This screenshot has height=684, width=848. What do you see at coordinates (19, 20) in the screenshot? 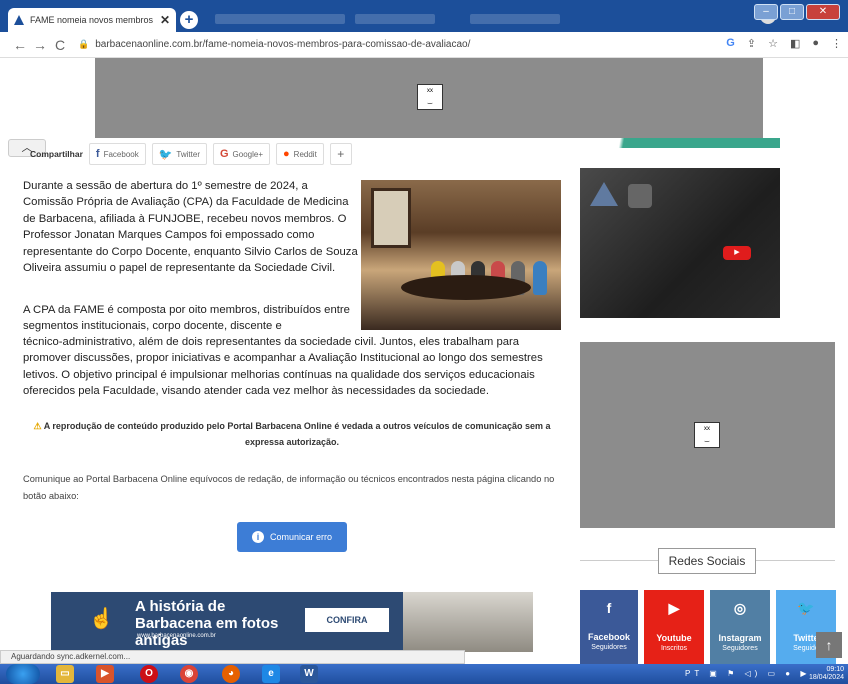
I see `site-favicon-icon` at bounding box center [19, 20].